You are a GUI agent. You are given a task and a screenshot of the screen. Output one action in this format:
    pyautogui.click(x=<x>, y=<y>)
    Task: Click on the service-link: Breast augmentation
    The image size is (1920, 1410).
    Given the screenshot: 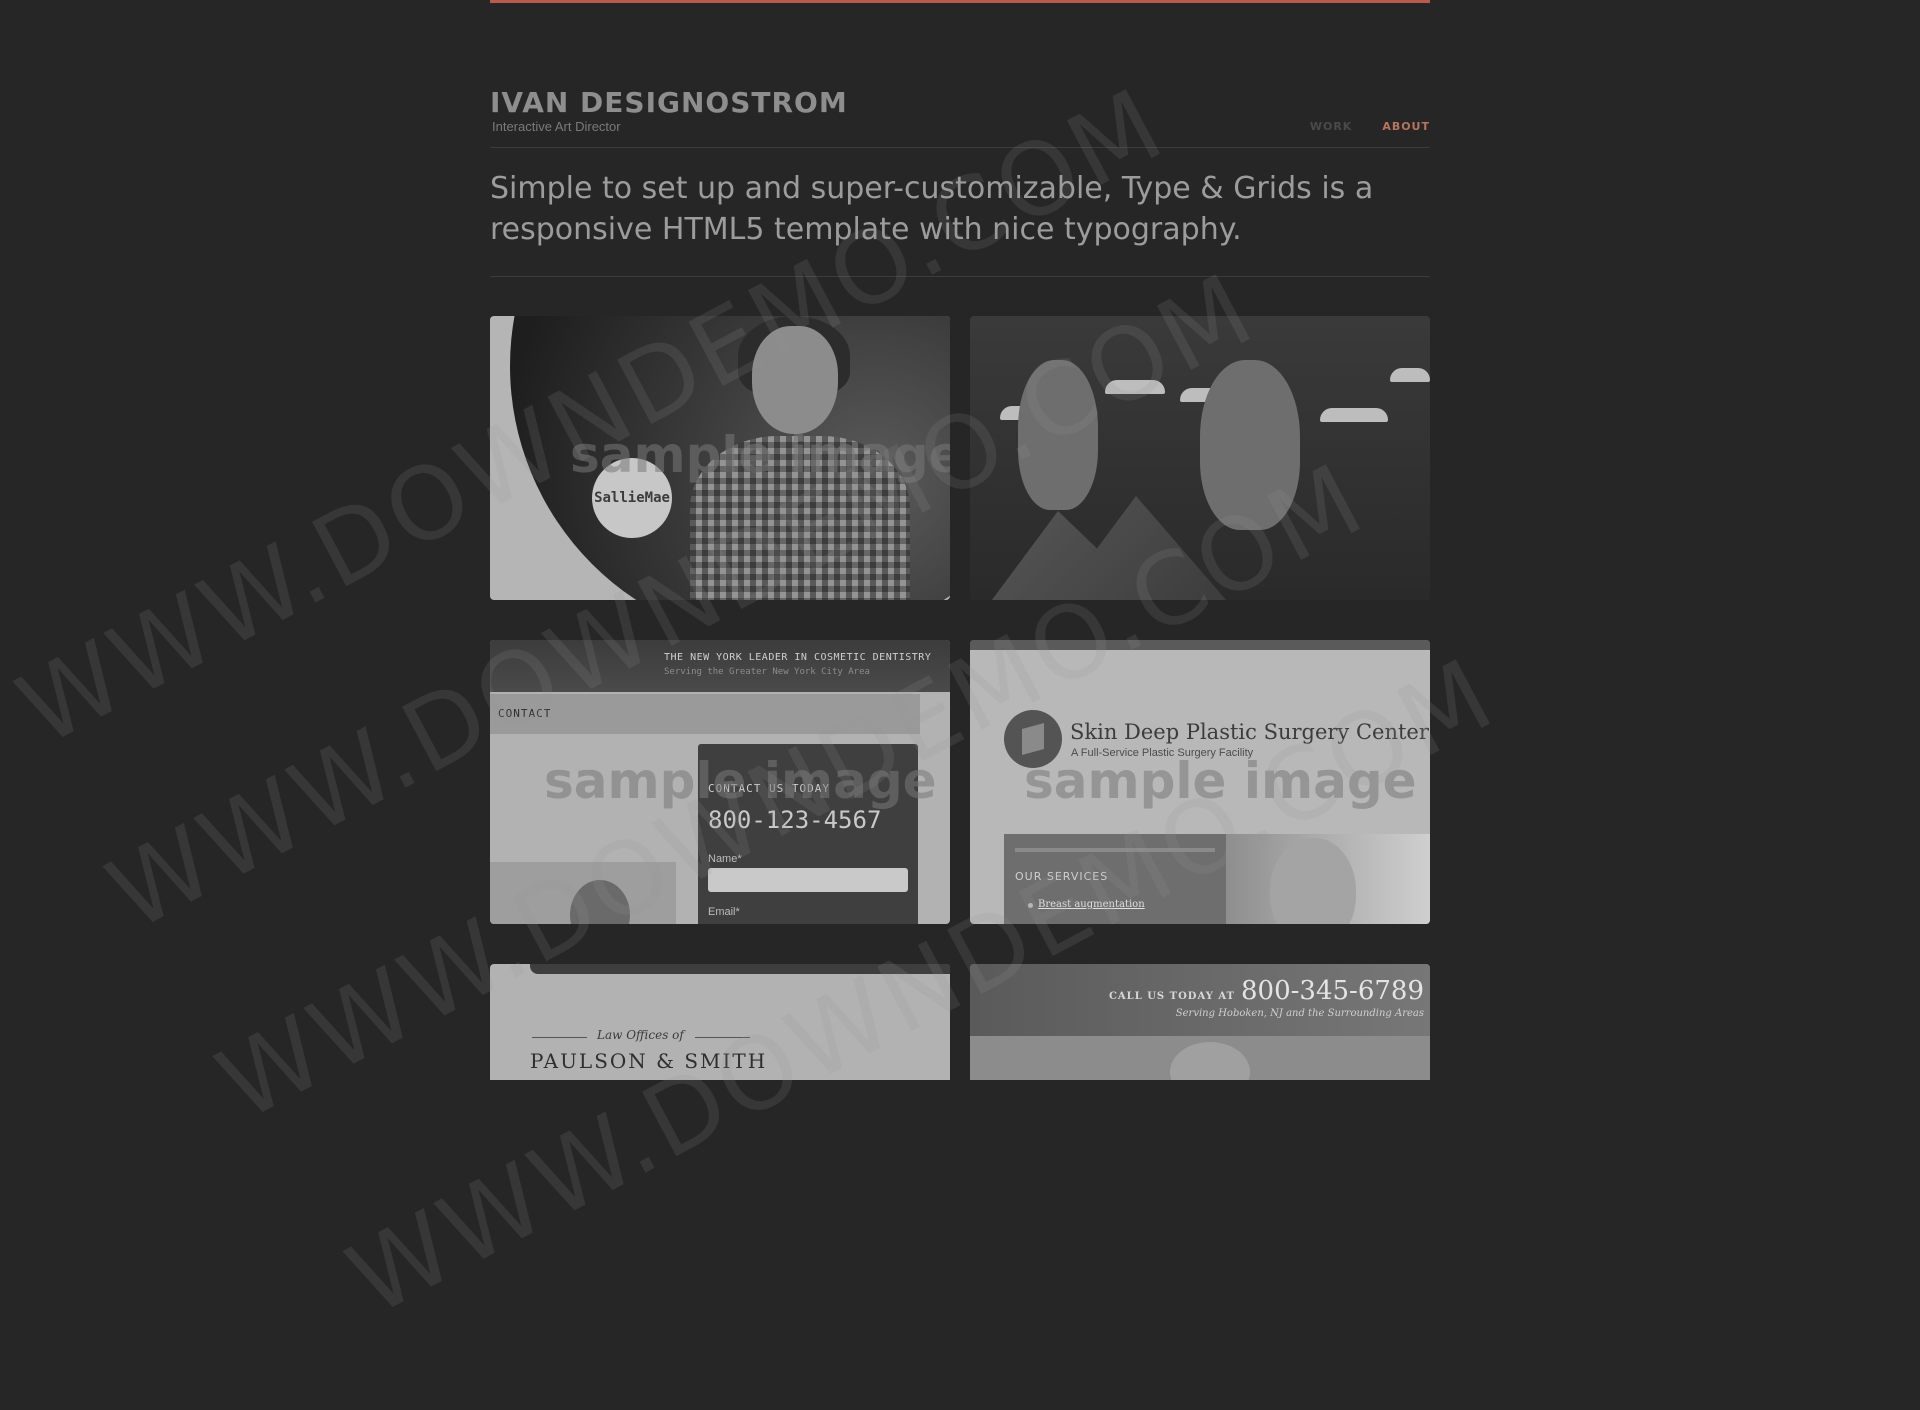 What is the action you would take?
    pyautogui.click(x=1091, y=904)
    